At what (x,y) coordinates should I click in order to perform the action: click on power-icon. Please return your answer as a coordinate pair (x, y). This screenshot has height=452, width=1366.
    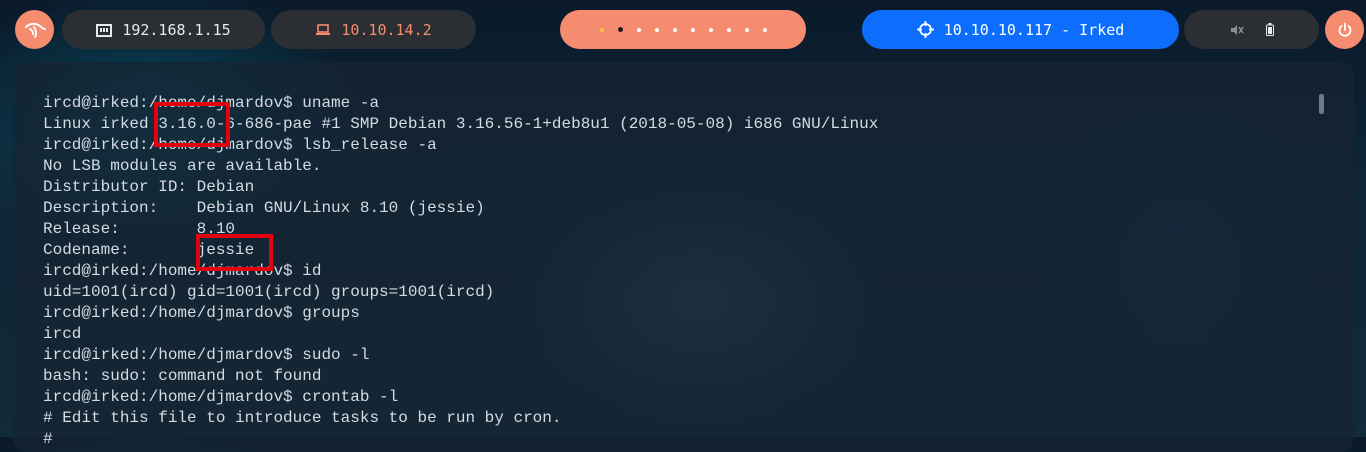
    Looking at the image, I should click on (1344, 29).